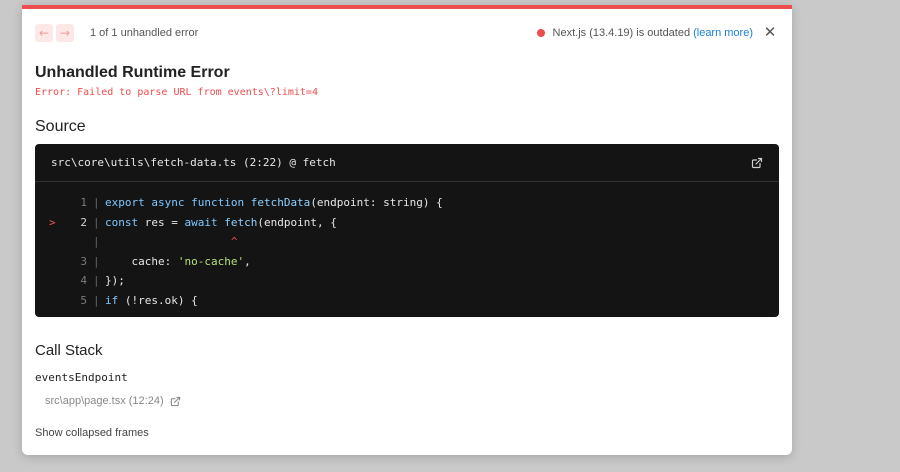  I want to click on line-number: 4, so click(83, 281).